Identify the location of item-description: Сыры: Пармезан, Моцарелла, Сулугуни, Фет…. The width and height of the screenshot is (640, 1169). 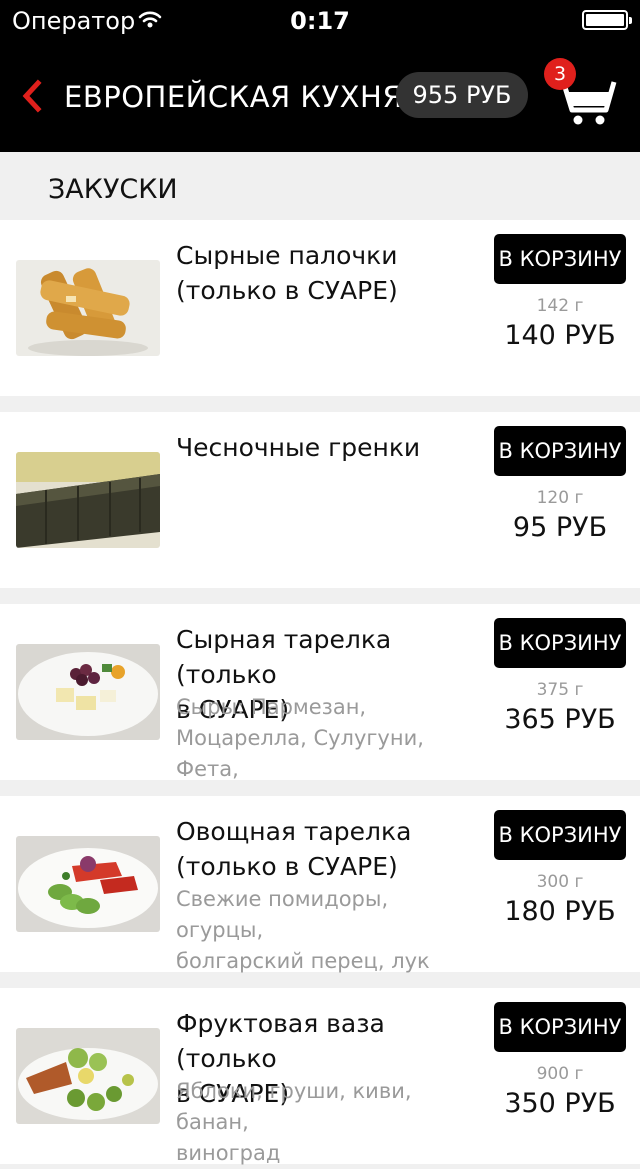
(300, 738).